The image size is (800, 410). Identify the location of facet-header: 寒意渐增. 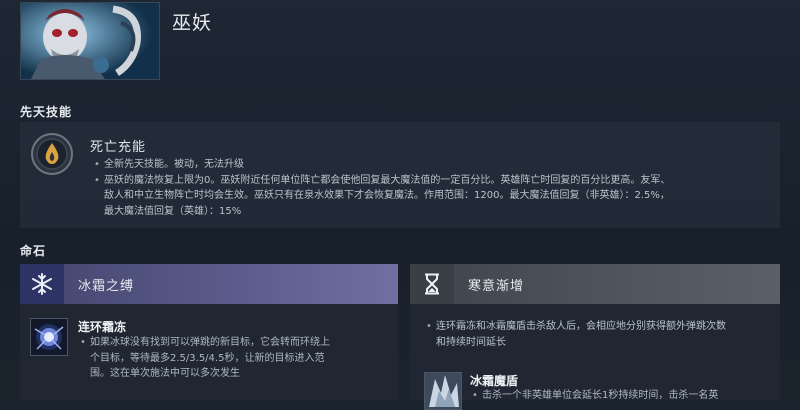
(595, 284).